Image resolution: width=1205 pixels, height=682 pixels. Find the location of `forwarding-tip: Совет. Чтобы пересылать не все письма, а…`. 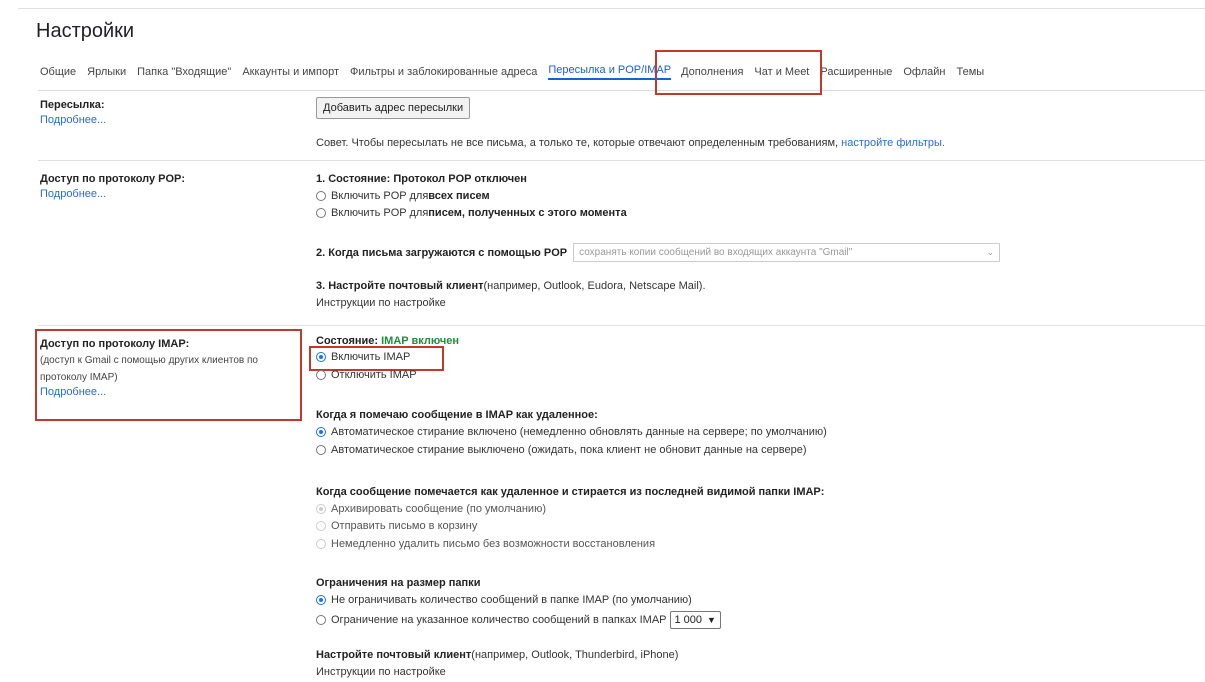

forwarding-tip: Совет. Чтобы пересылать не все письма, а… is located at coordinates (630, 143).